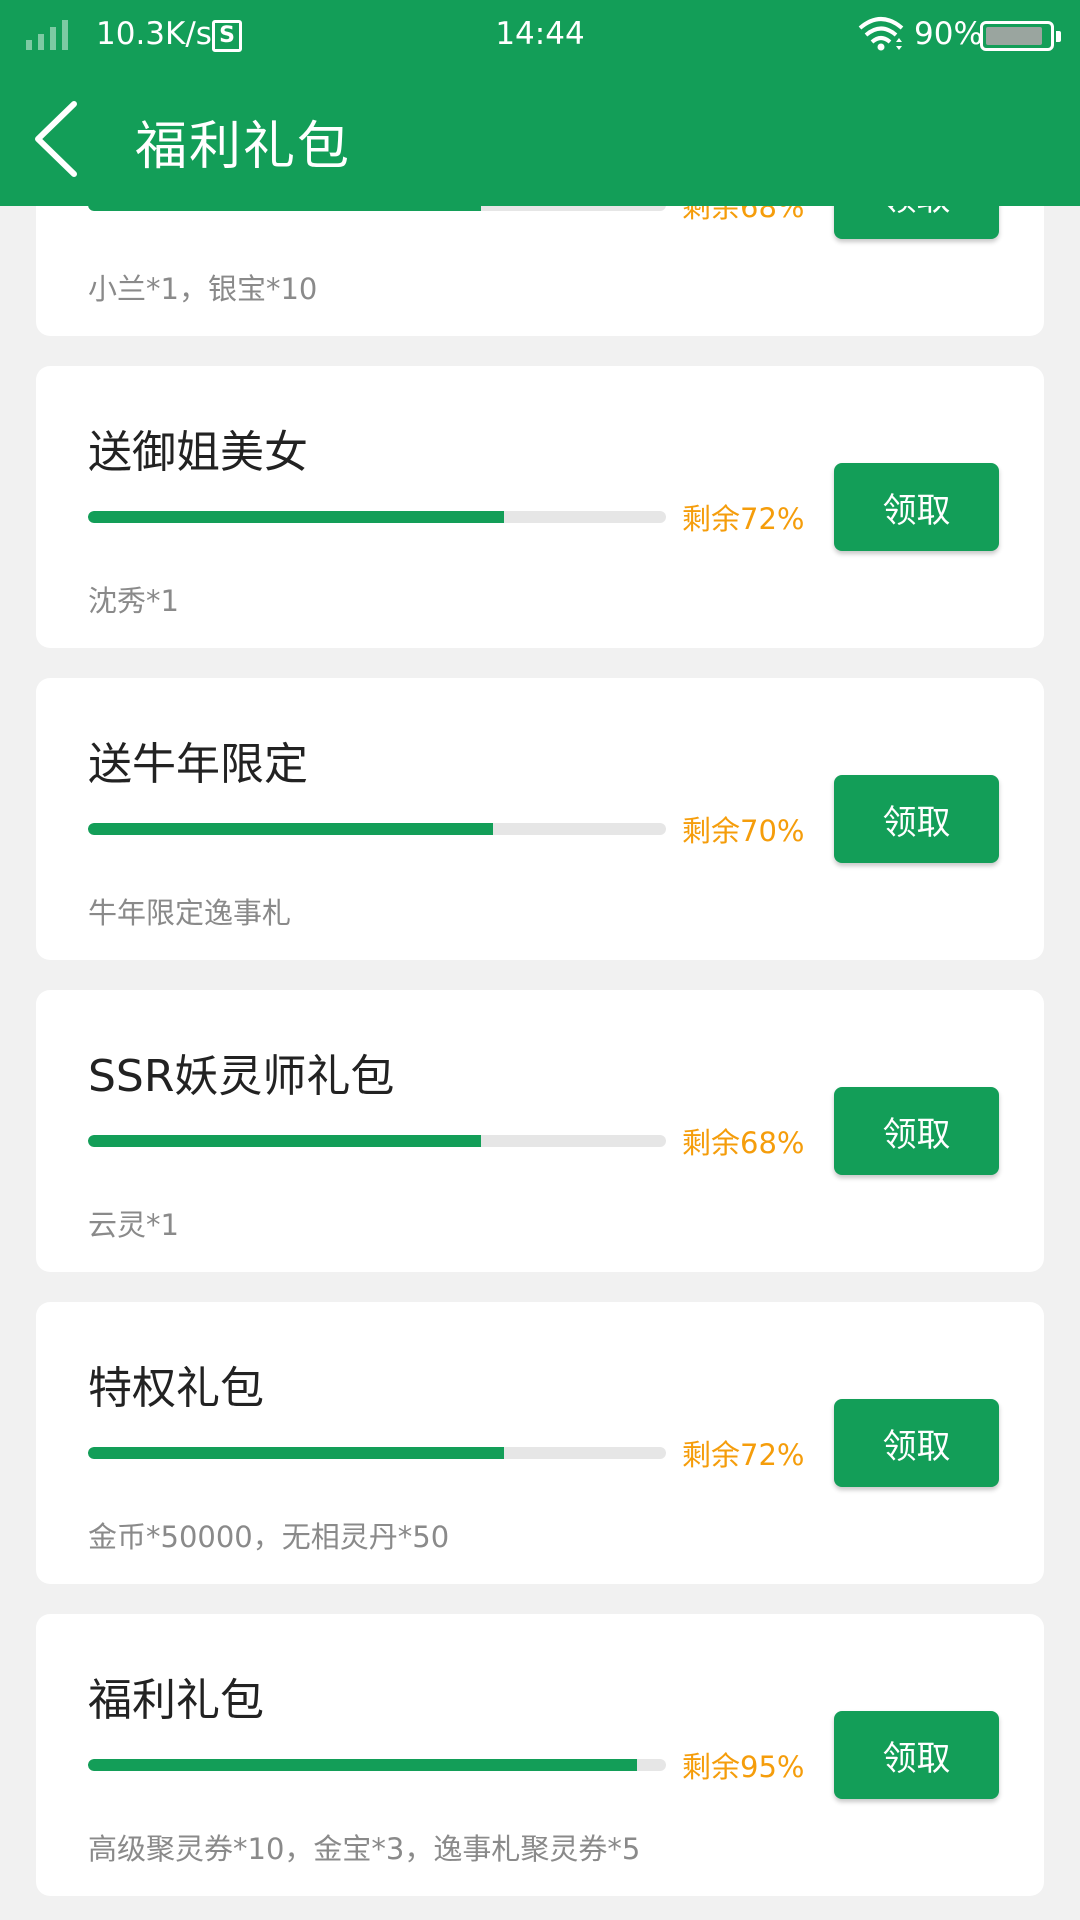  I want to click on status-bar: 10.3K/s S 14:44 90%, so click(540, 35).